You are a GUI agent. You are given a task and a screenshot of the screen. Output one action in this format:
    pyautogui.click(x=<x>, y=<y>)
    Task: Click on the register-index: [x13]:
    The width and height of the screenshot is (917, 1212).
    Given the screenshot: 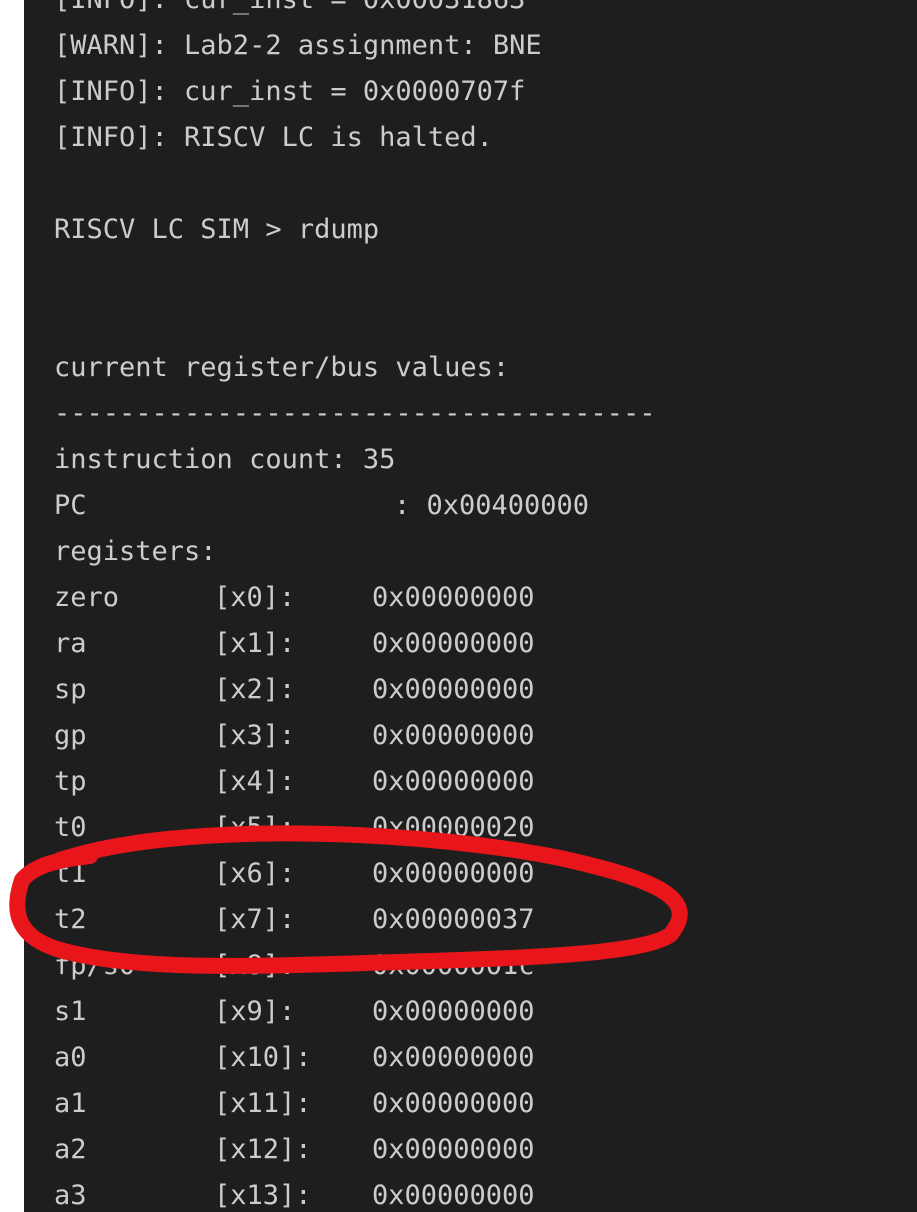 What is the action you would take?
    pyautogui.click(x=263, y=1195)
    